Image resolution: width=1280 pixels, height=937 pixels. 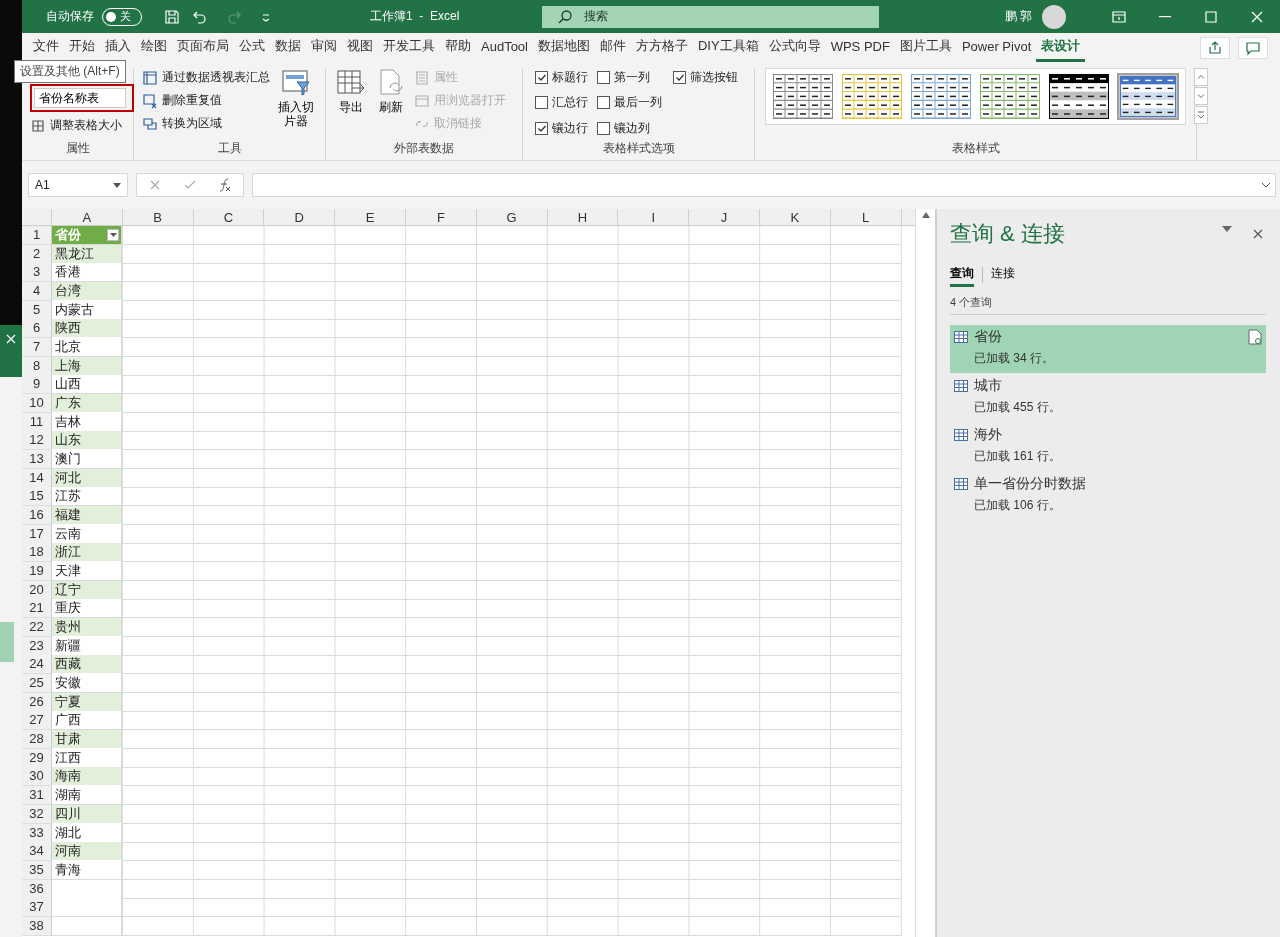 What do you see at coordinates (512, 217) in the screenshot?
I see `column-header: G` at bounding box center [512, 217].